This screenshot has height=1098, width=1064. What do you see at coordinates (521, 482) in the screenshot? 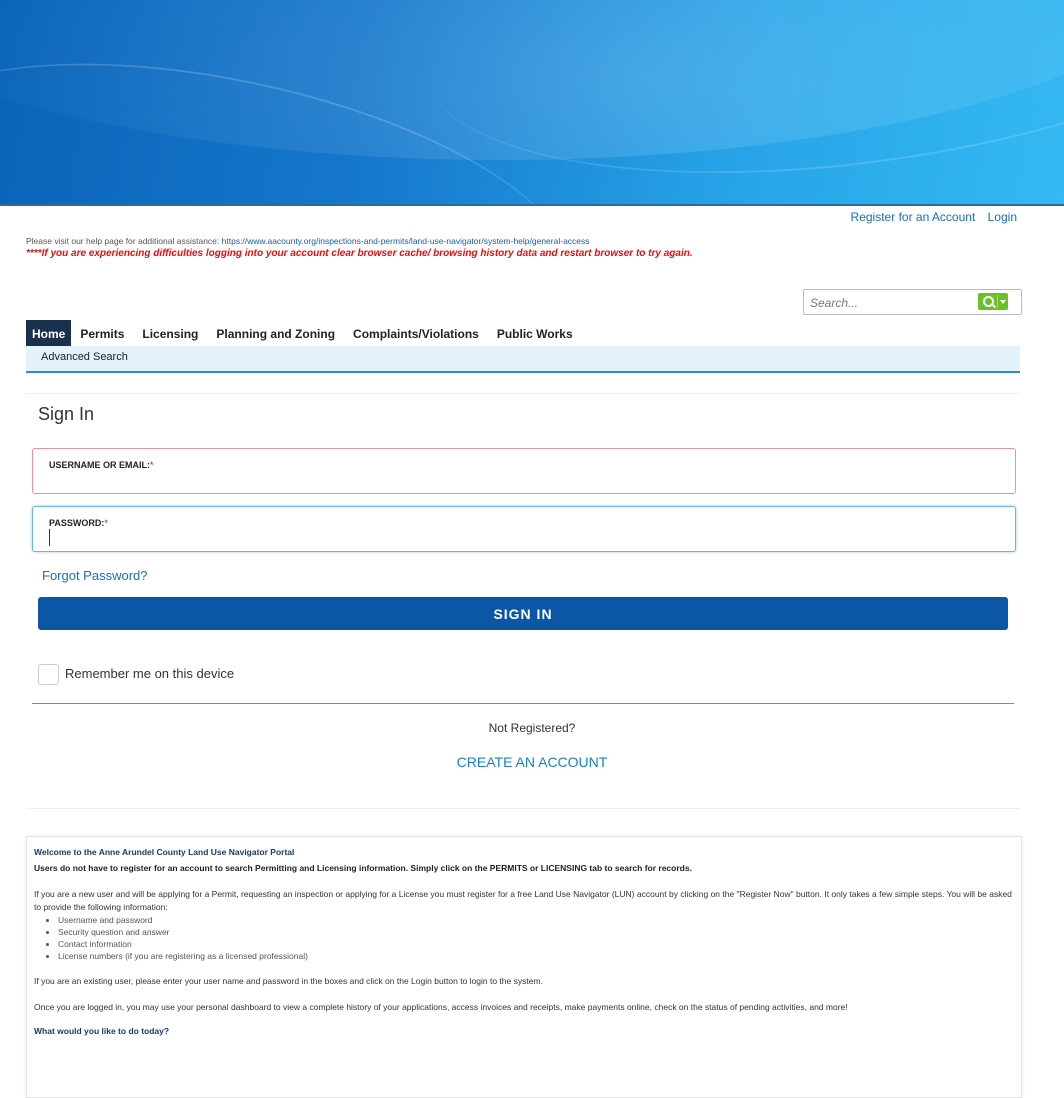
I see `username-input` at bounding box center [521, 482].